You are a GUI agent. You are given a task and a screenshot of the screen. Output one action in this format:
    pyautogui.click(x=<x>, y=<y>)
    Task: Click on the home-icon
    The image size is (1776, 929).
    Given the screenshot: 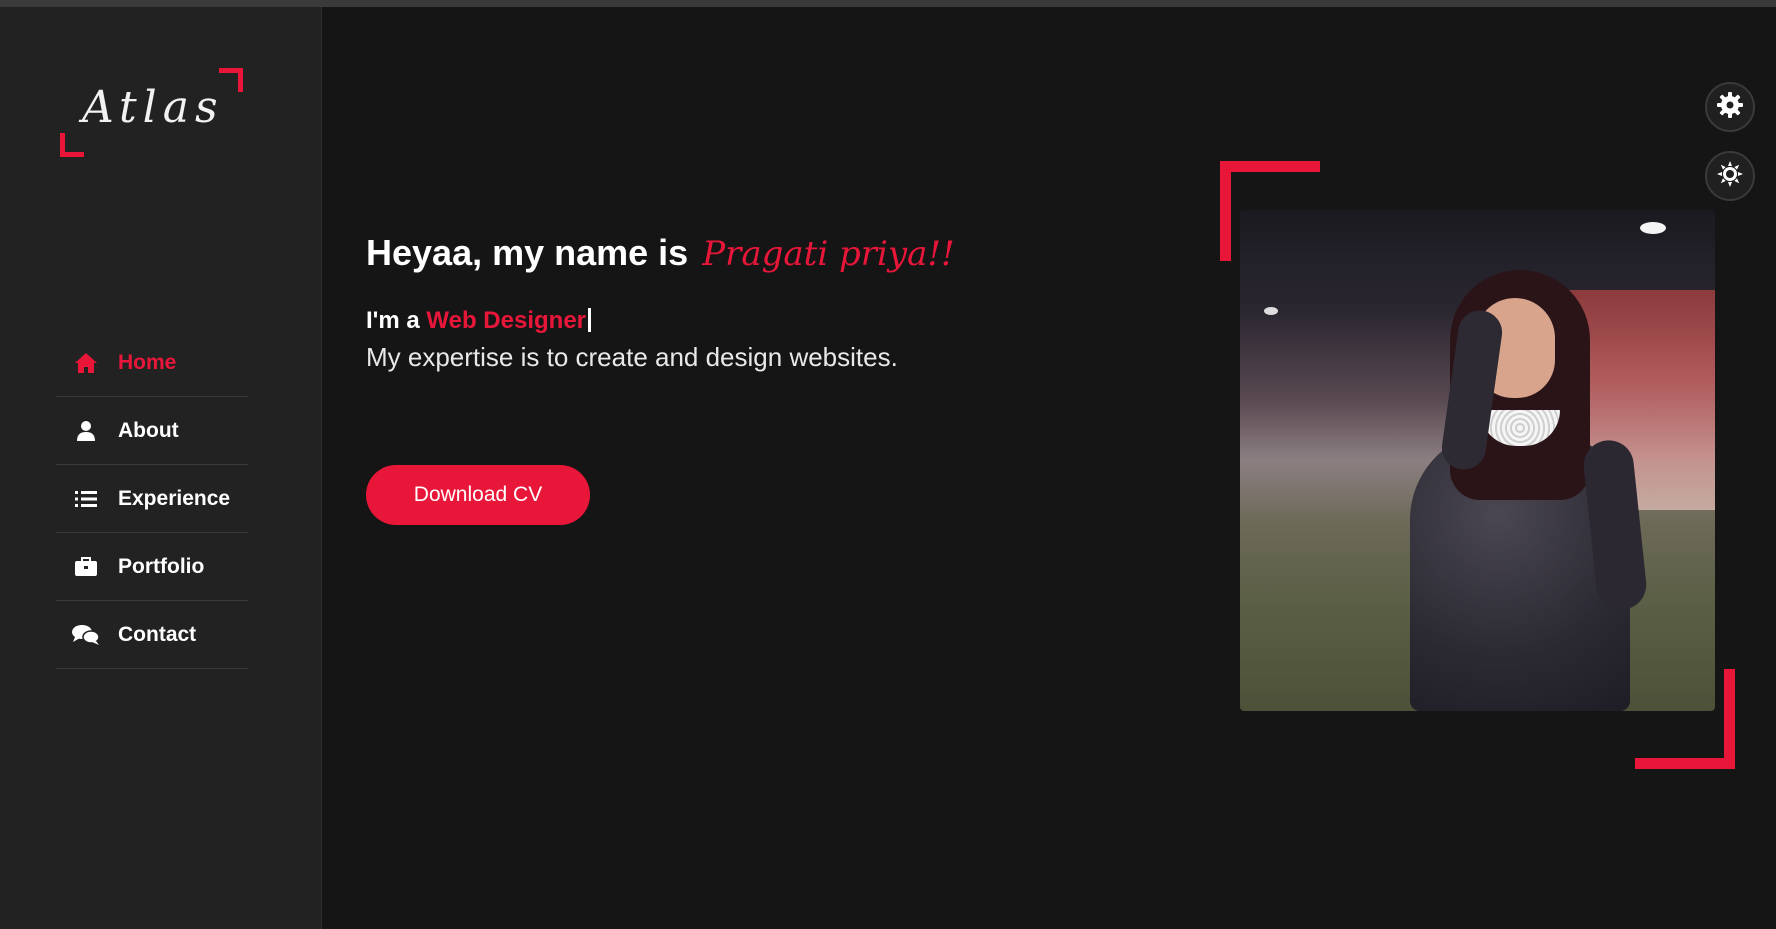 What is the action you would take?
    pyautogui.click(x=86, y=363)
    